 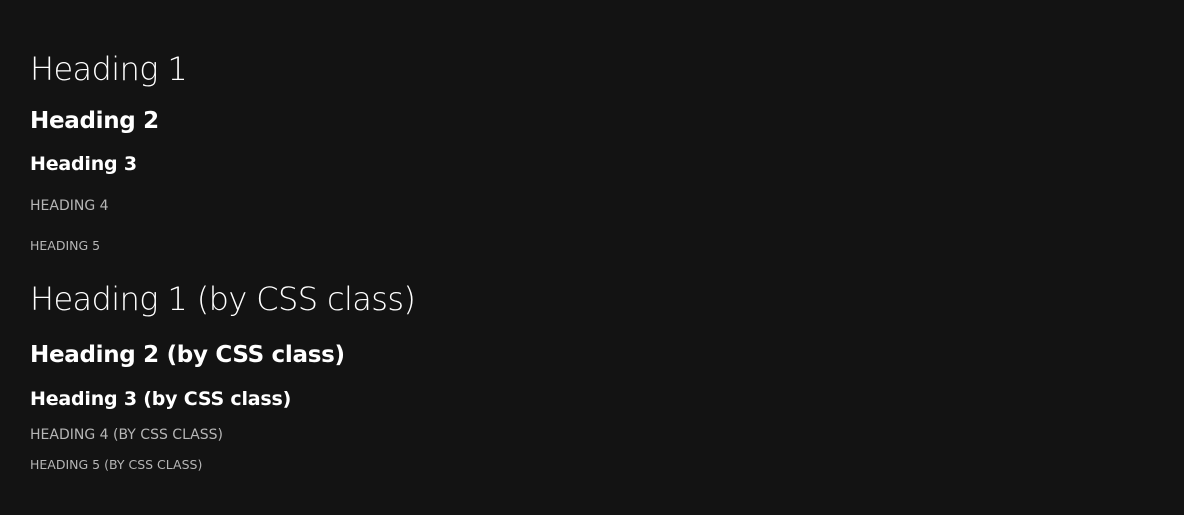 What do you see at coordinates (223, 299) in the screenshot?
I see `heading-1-by-class: Heading 1 (by CSS class)` at bounding box center [223, 299].